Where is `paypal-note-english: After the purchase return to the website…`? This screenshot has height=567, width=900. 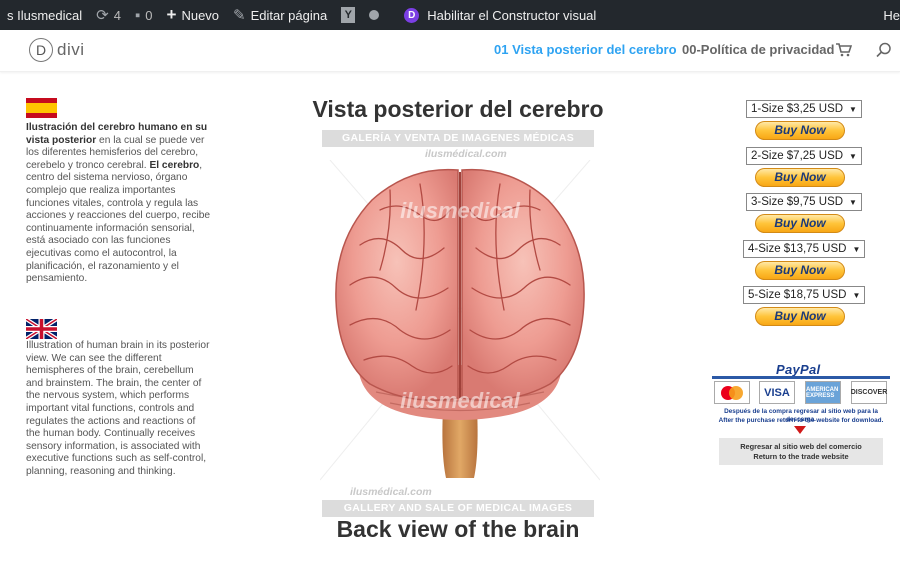
paypal-note-english: After the purchase return to the website… is located at coordinates (801, 420).